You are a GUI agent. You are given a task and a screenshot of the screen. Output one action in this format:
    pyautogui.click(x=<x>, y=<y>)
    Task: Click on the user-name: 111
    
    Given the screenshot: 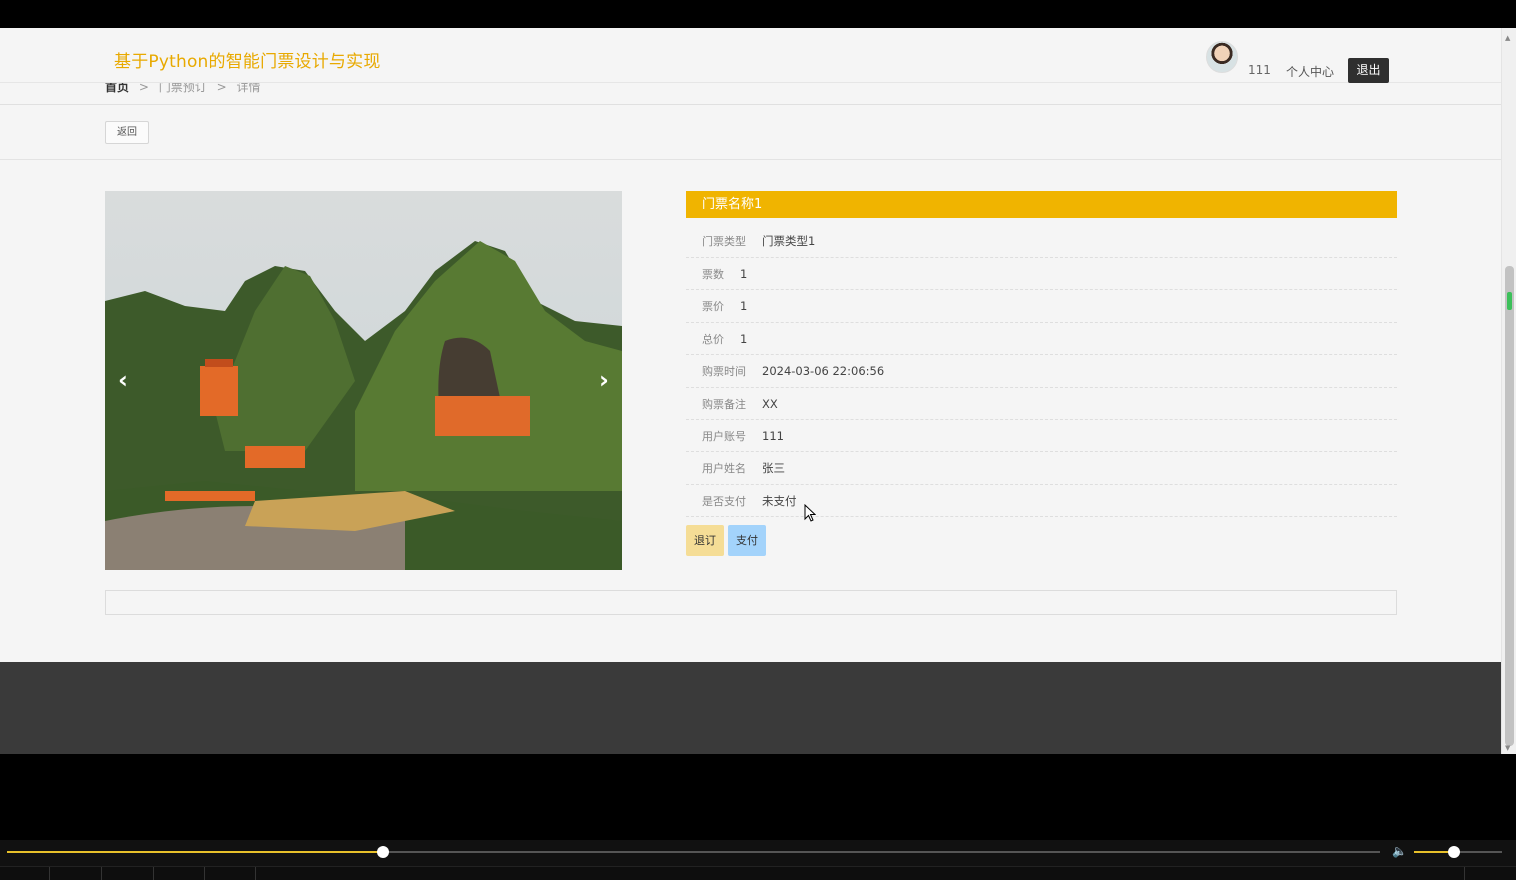 What is the action you would take?
    pyautogui.click(x=1259, y=70)
    